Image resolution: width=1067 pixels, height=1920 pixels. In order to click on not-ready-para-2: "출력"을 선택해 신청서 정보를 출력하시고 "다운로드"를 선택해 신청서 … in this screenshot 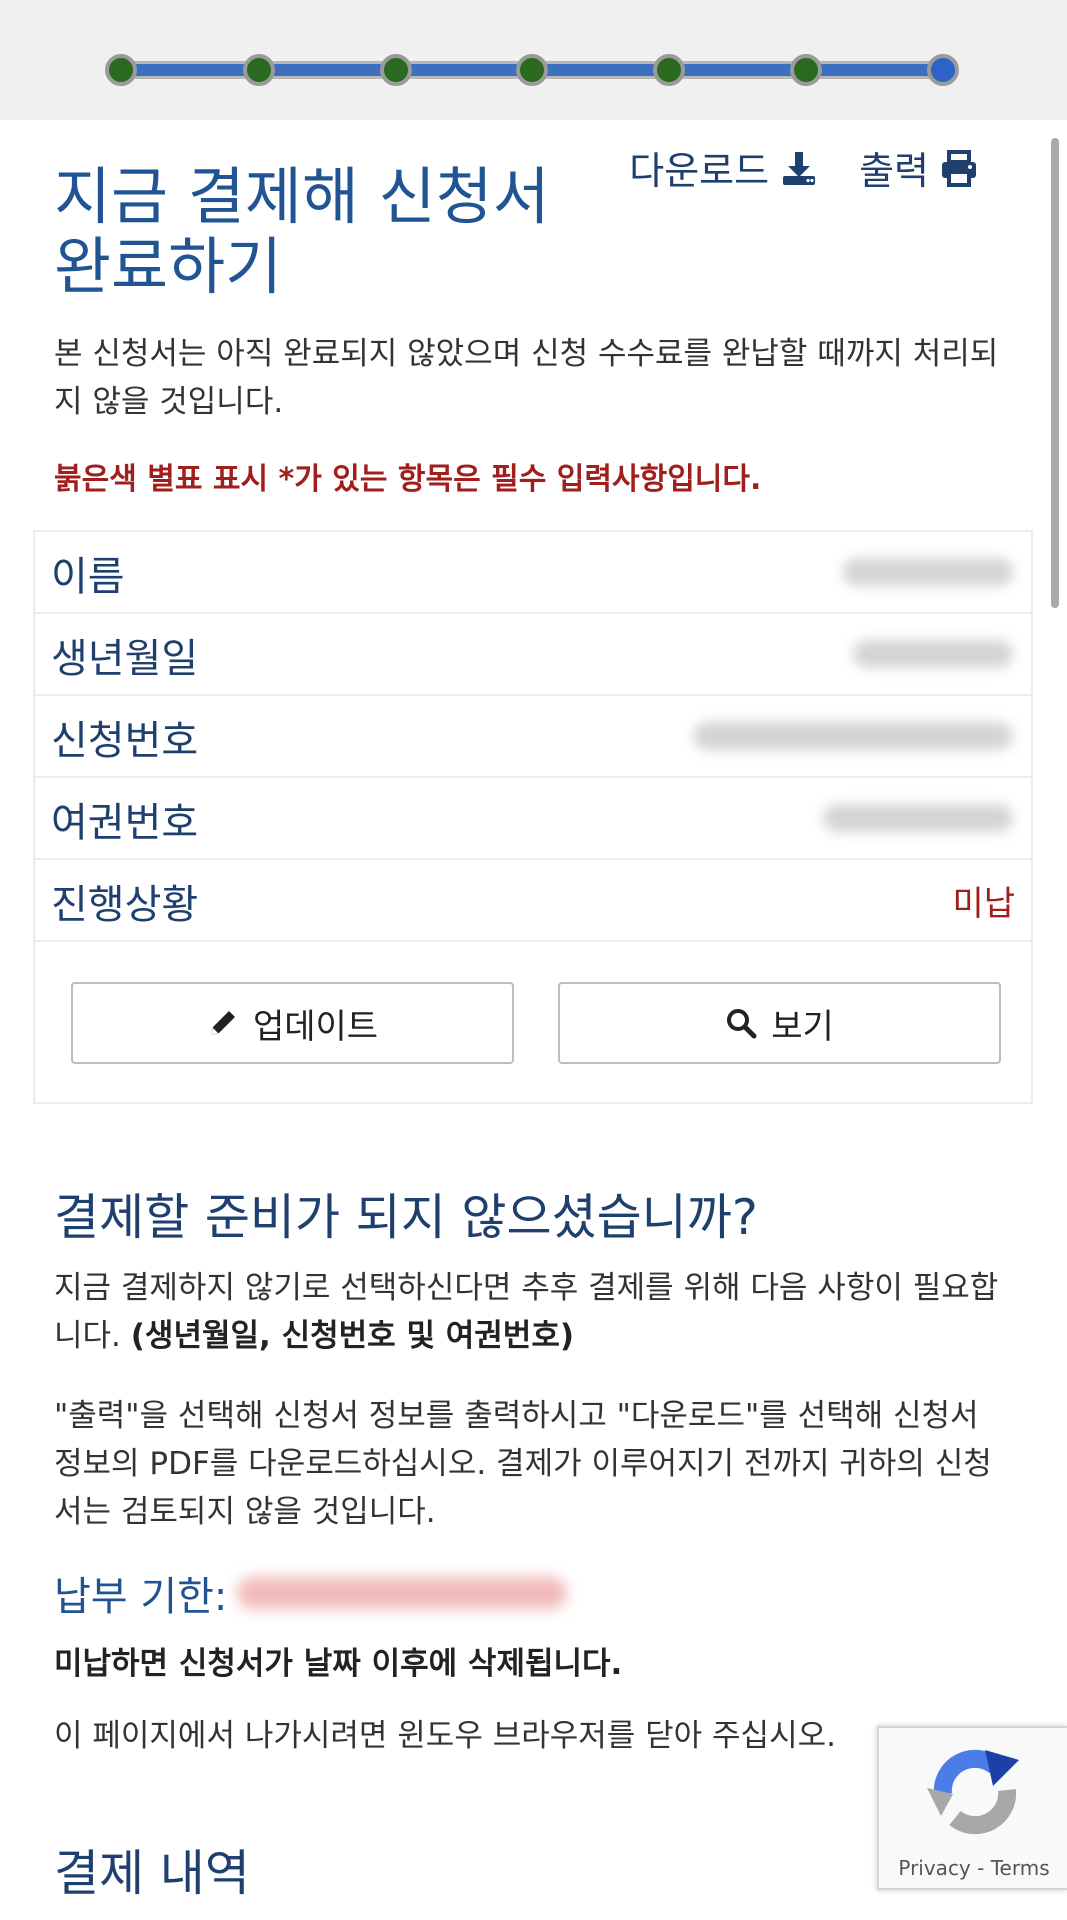, I will do `click(523, 1464)`.